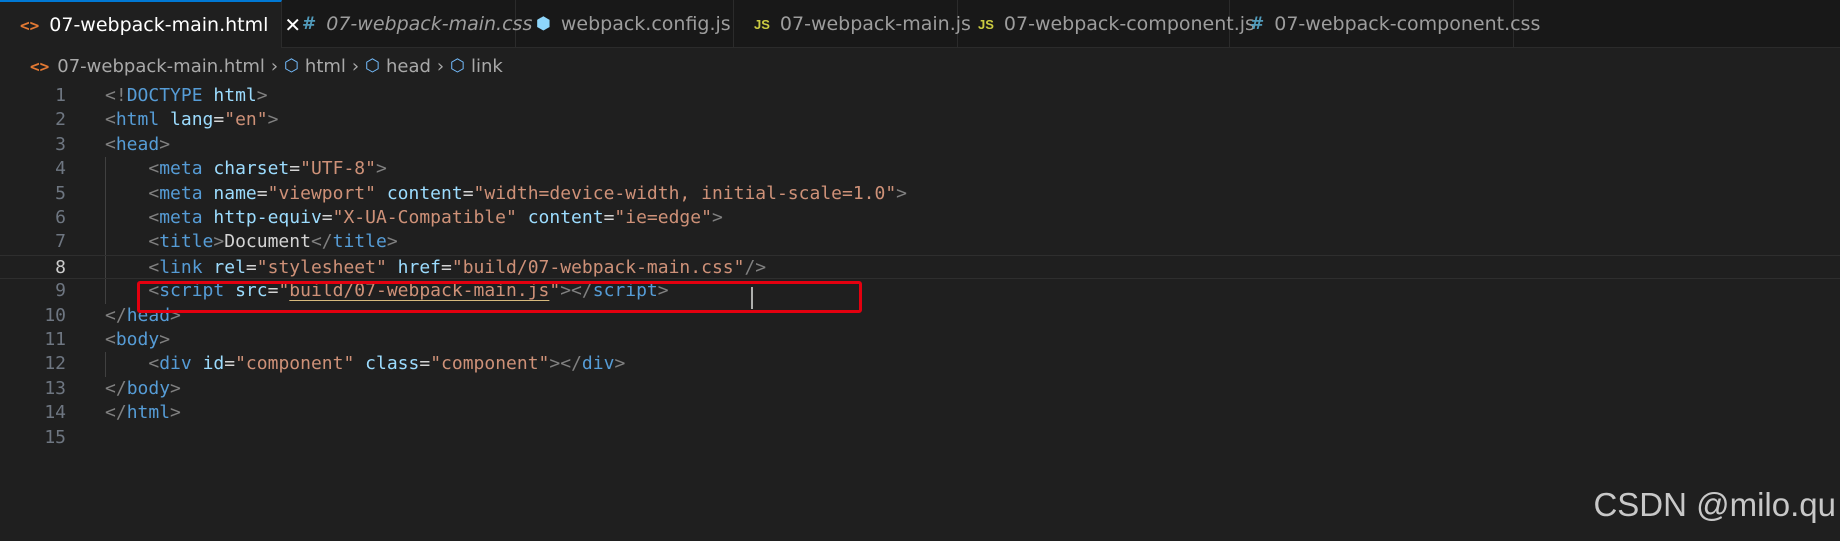 The image size is (1840, 541). What do you see at coordinates (920, 340) in the screenshot?
I see `code-line: 11 <body>` at bounding box center [920, 340].